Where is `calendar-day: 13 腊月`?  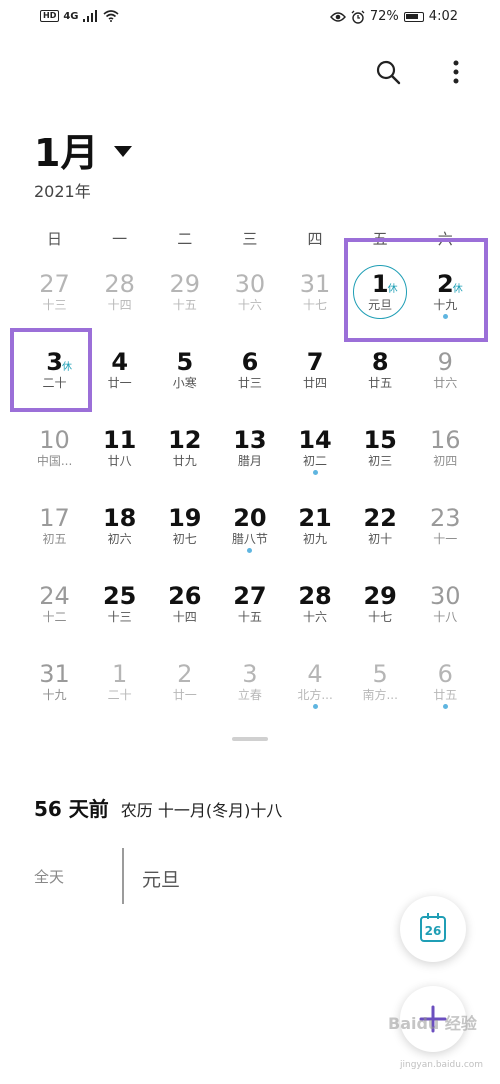
calendar-day: 13 腊月 is located at coordinates (249, 457).